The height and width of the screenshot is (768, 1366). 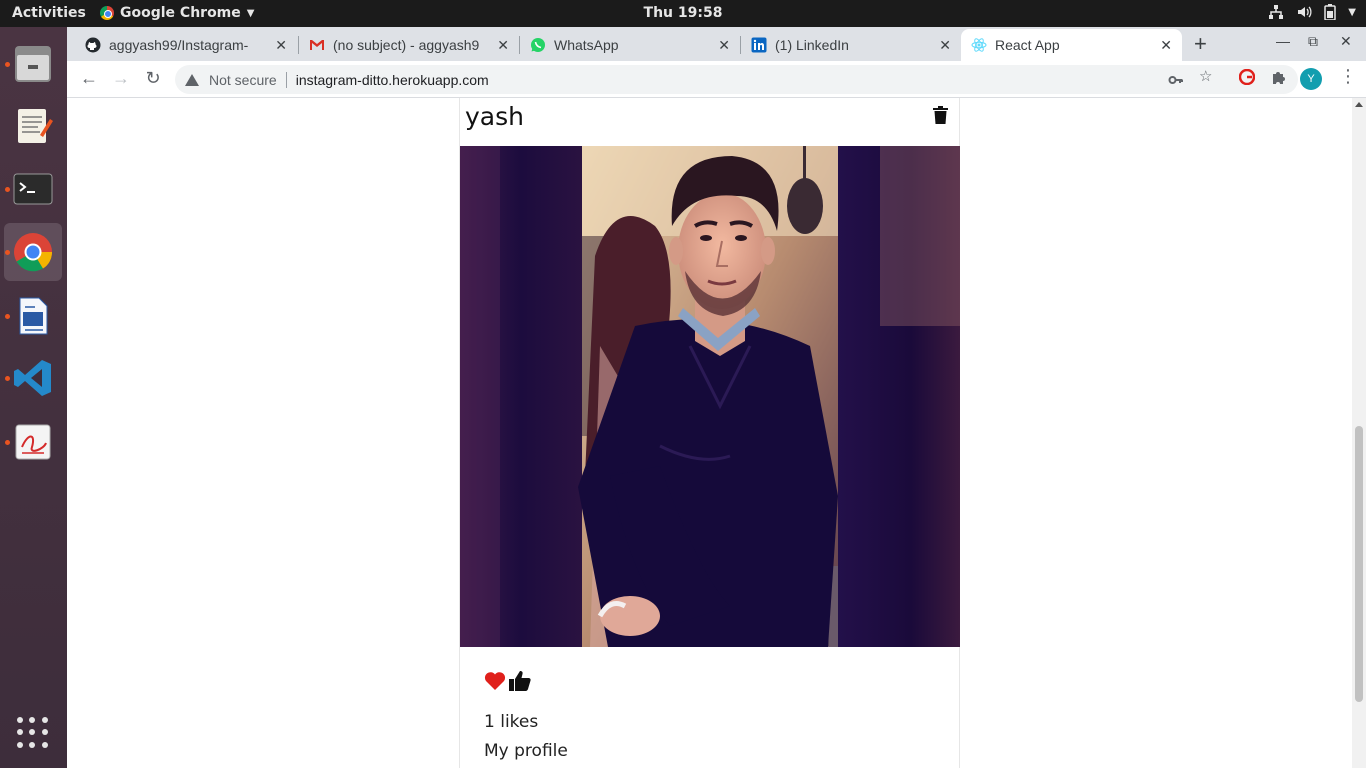 What do you see at coordinates (1348, 76) in the screenshot?
I see `kebab-menu-icon: ⋮` at bounding box center [1348, 76].